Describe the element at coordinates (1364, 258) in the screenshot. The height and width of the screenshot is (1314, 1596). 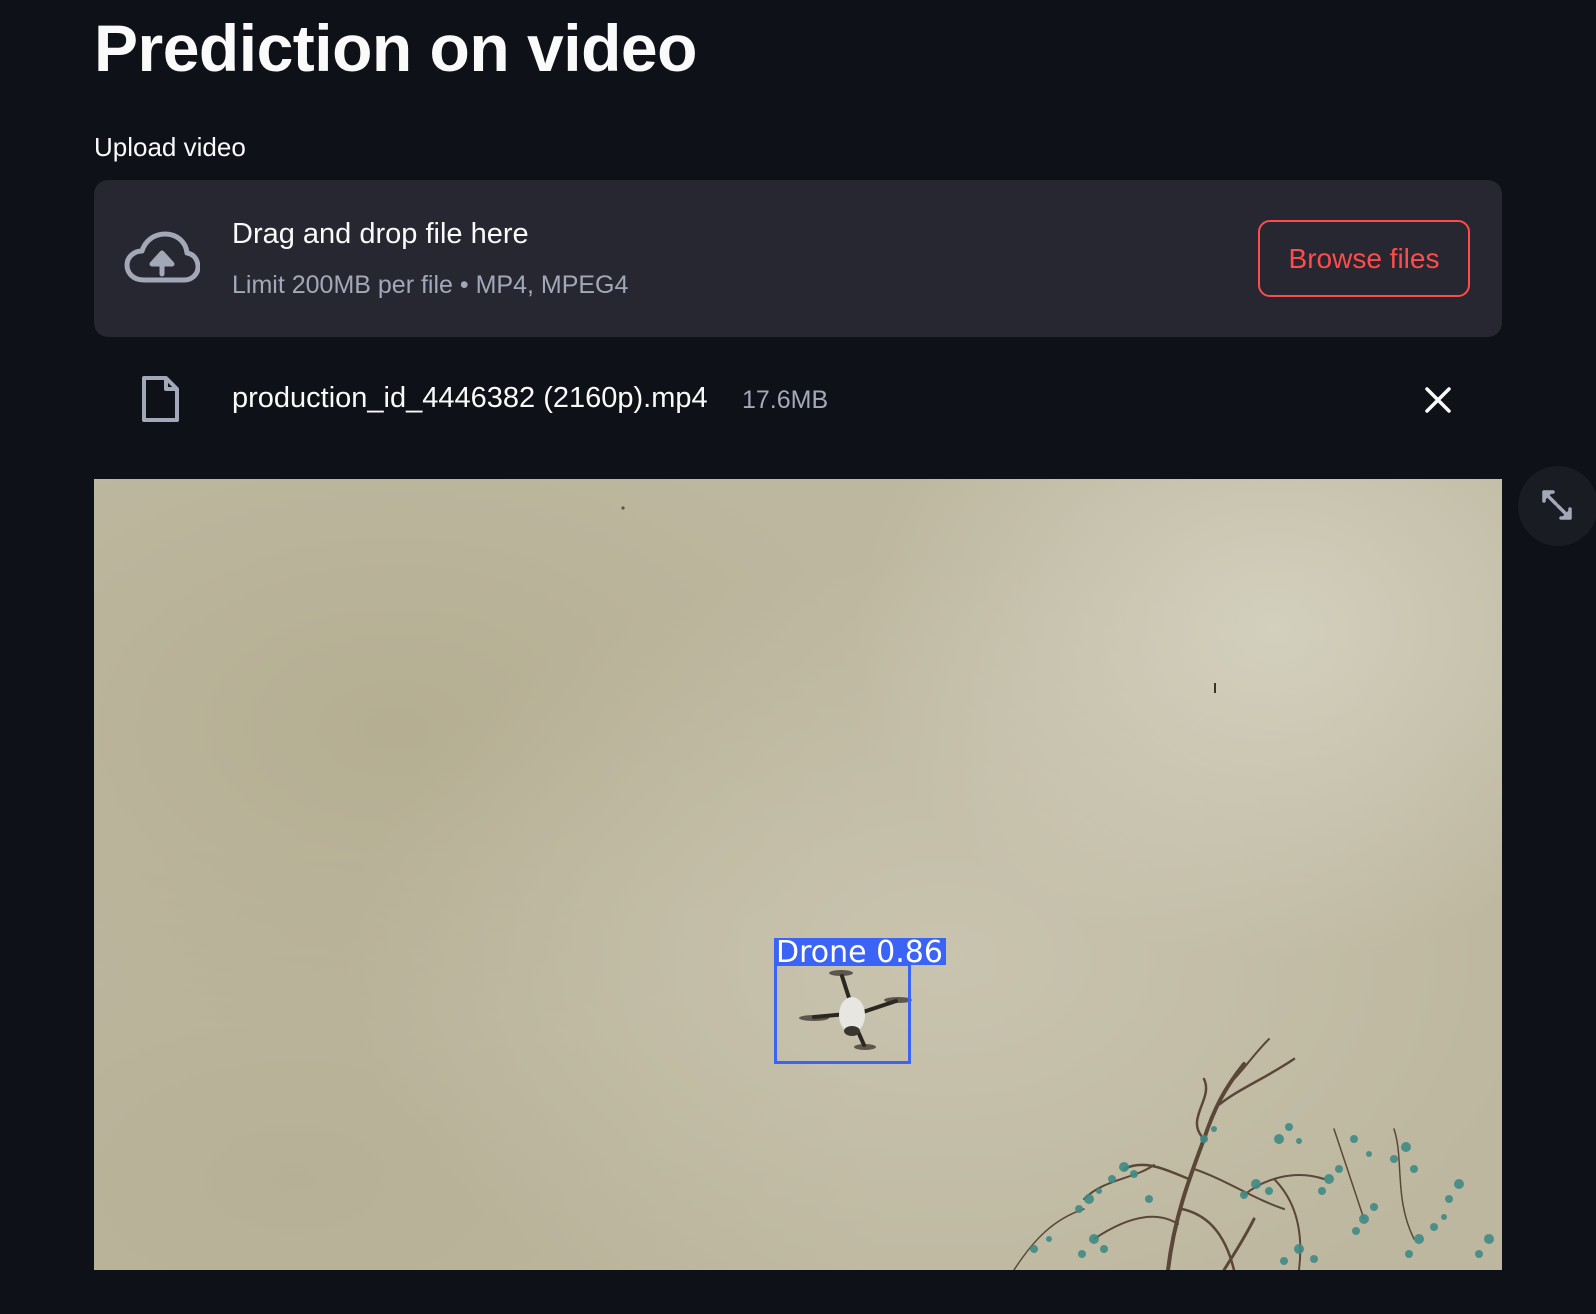
I see `browse-files-button: Browse files` at that location.